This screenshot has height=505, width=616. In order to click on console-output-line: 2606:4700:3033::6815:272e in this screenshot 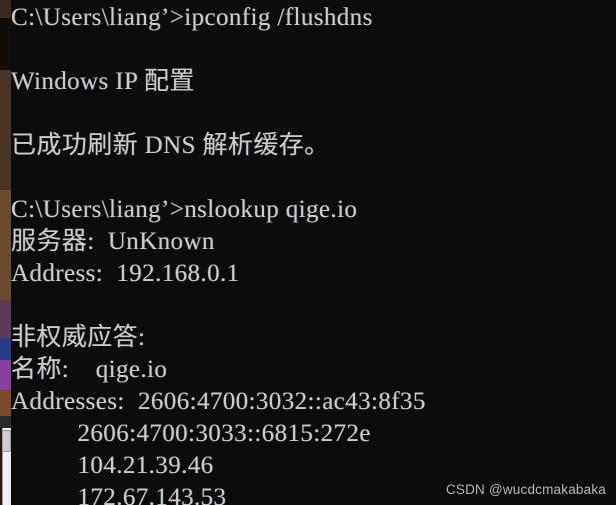, I will do `click(191, 433)`.